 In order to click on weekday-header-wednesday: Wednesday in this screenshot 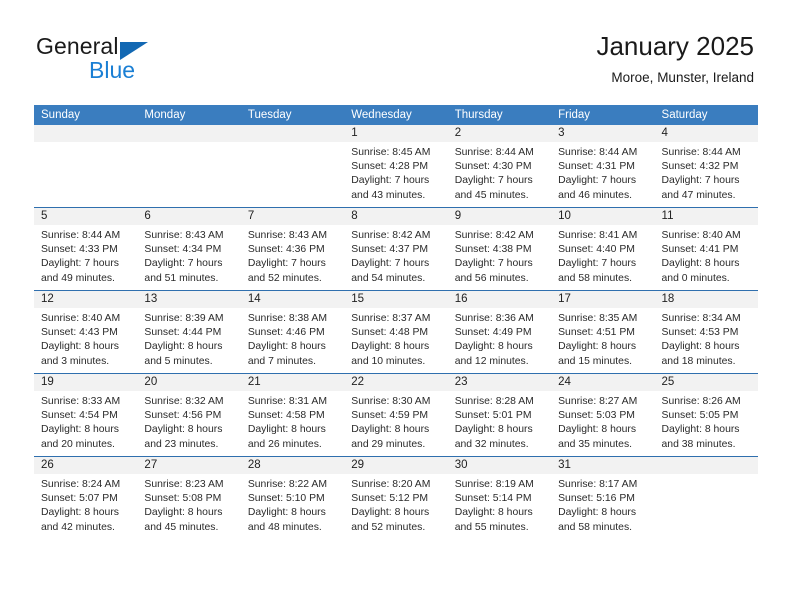, I will do `click(396, 115)`.